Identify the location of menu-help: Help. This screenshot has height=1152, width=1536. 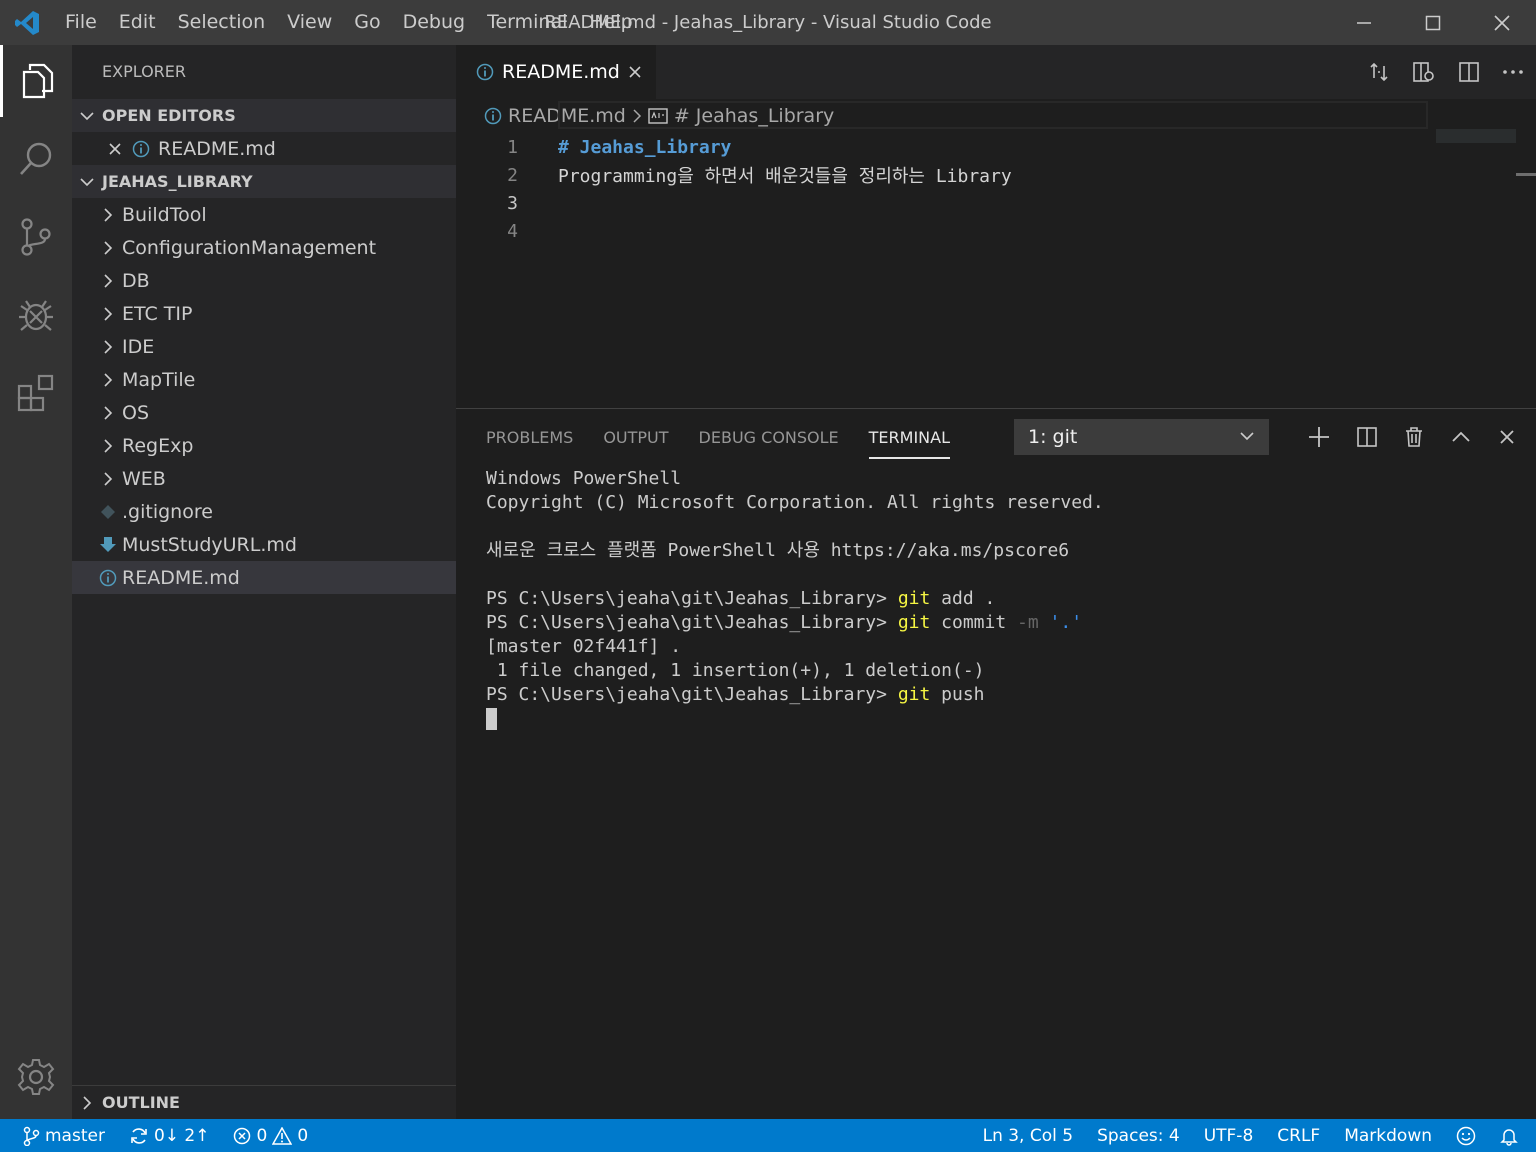
(610, 22).